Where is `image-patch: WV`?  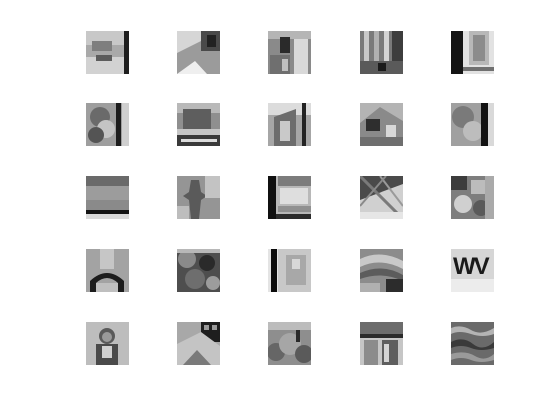
image-patch: WV is located at coordinates (472, 270).